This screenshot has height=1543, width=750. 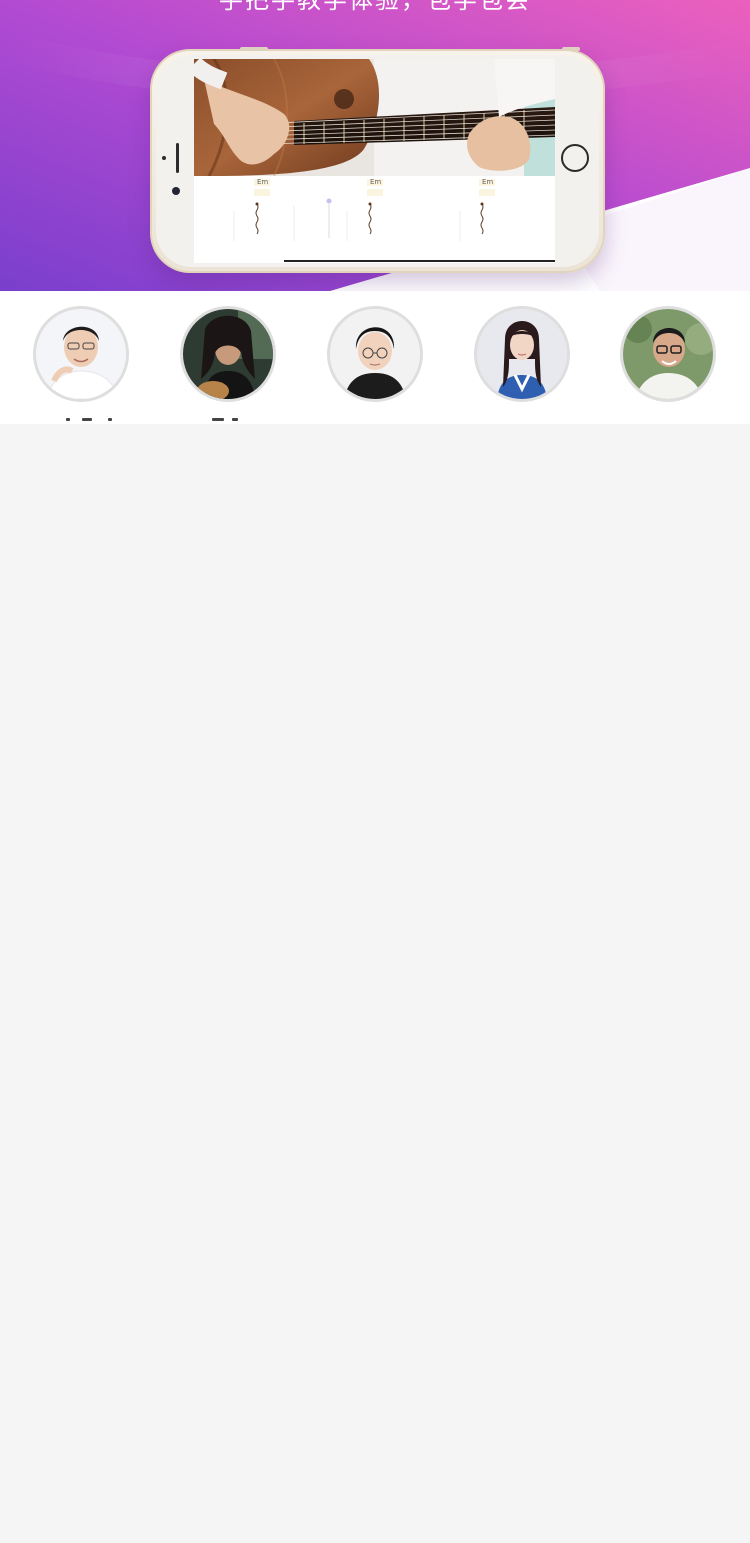 I want to click on phone-sensor-icon, so click(x=164, y=158).